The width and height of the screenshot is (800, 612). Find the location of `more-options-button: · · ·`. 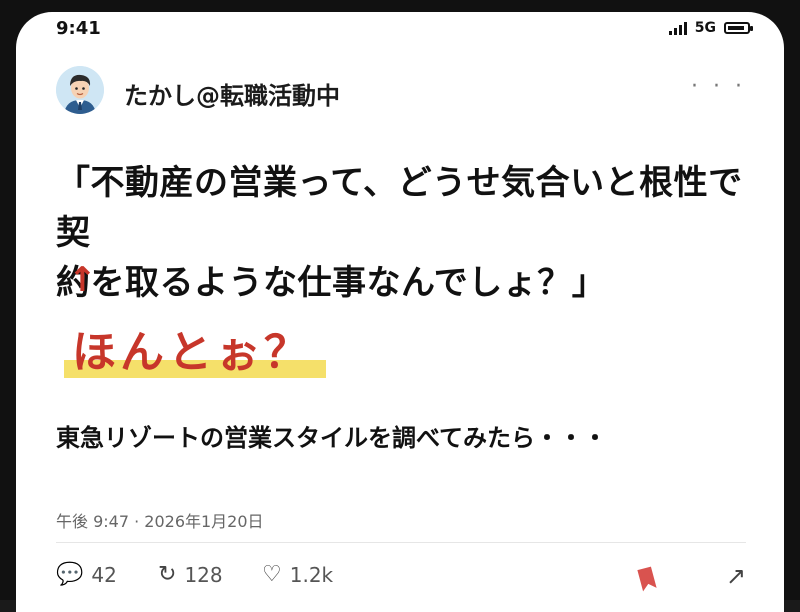

more-options-button: · · · is located at coordinates (718, 86).